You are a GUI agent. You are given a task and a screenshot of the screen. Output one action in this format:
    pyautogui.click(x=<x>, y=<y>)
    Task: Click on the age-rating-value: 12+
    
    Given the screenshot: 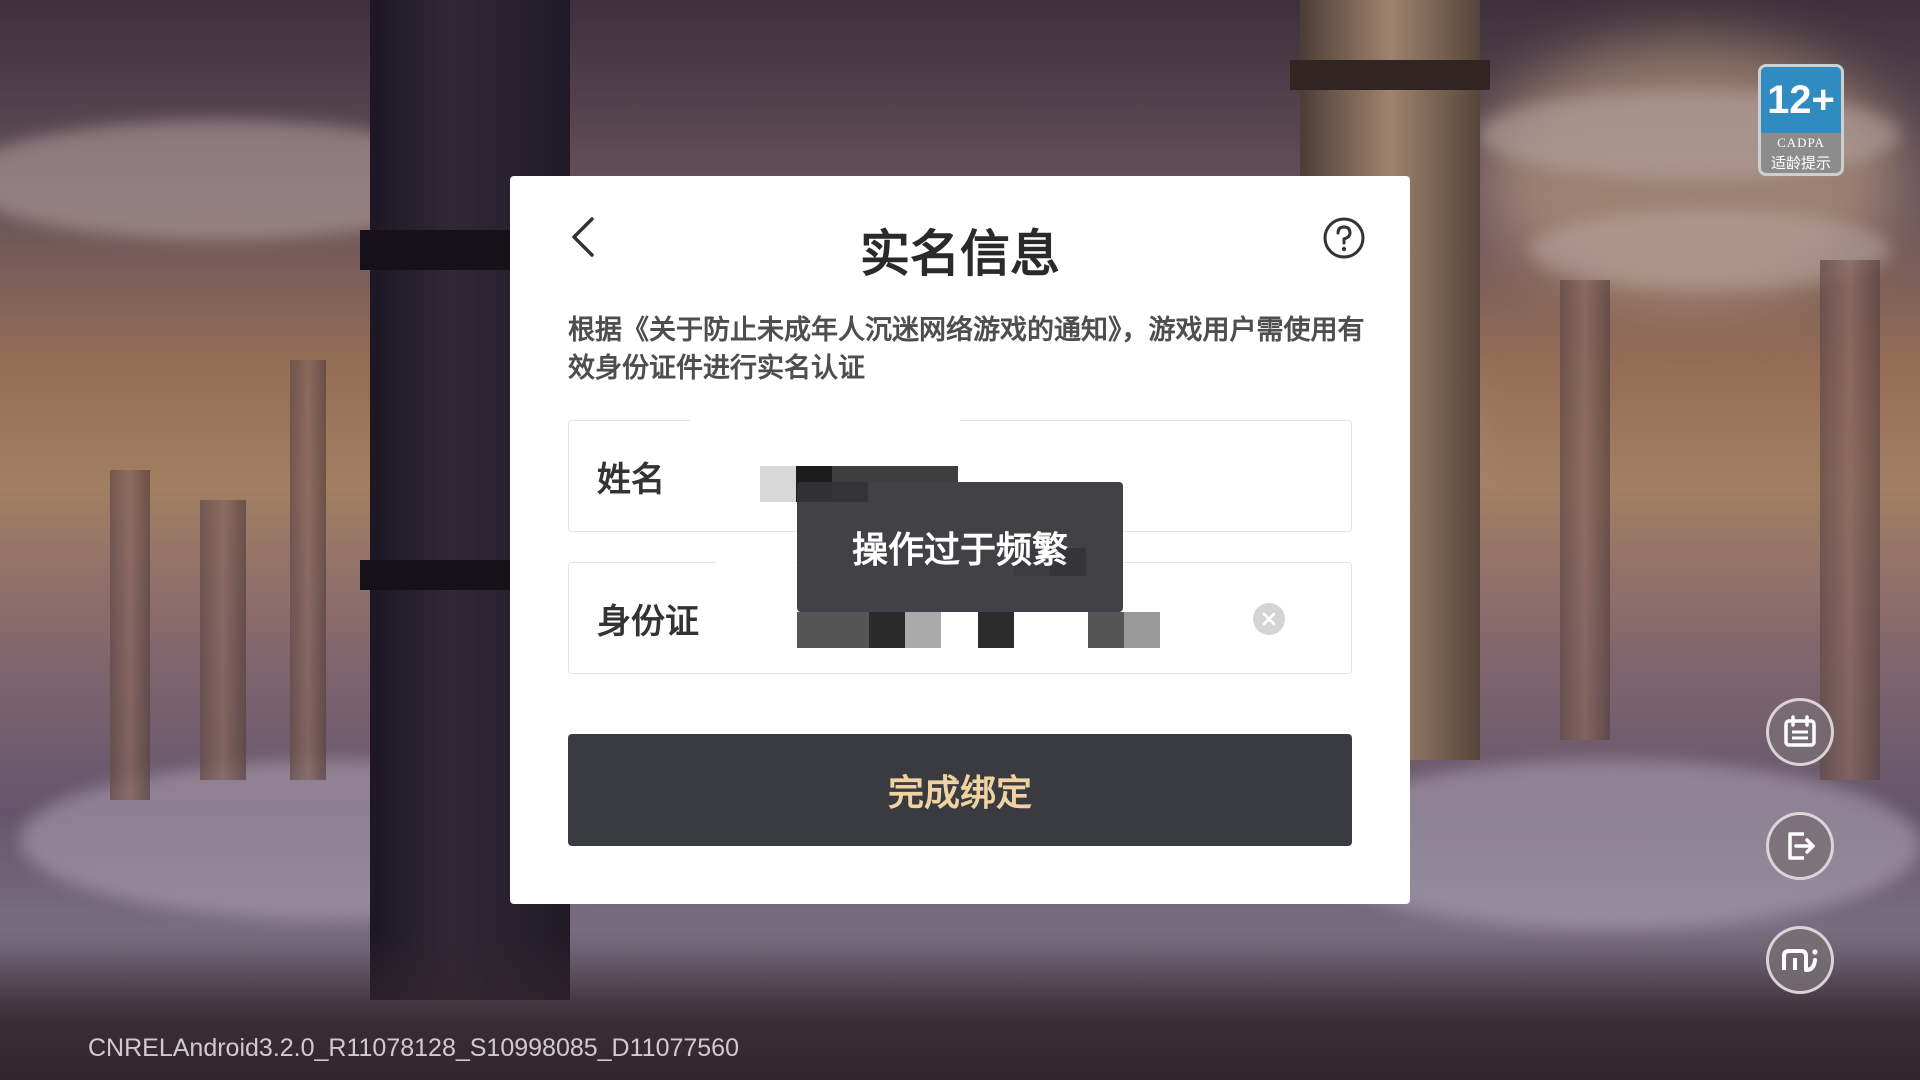 What is the action you would take?
    pyautogui.click(x=1801, y=100)
    